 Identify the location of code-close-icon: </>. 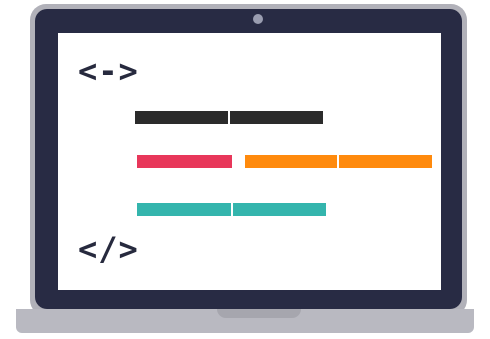
(108, 249).